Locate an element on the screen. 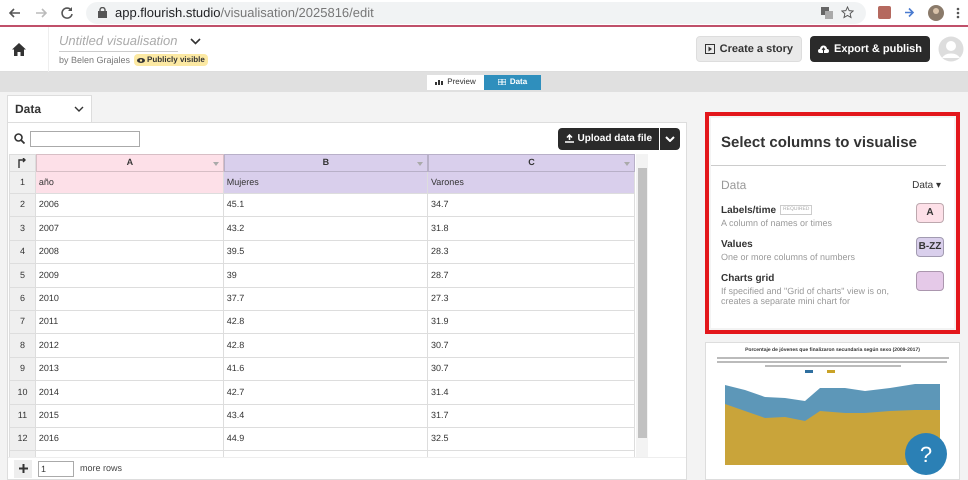 This screenshot has width=968, height=480. row-number: 10 is located at coordinates (22, 393).